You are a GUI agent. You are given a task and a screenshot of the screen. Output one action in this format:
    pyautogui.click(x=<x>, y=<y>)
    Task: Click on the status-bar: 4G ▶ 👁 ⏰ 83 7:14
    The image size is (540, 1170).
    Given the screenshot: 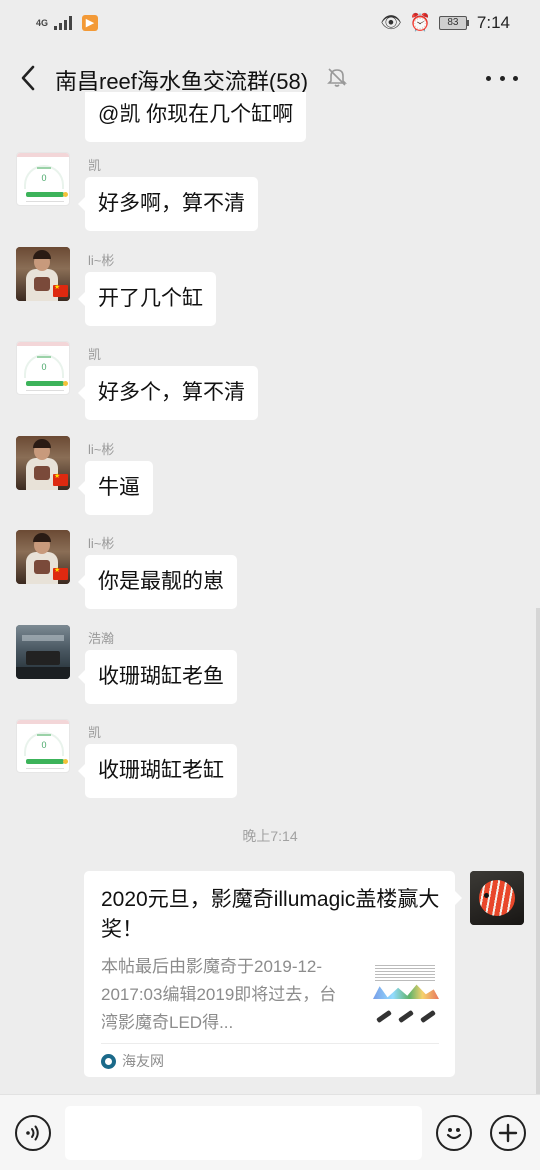 What is the action you would take?
    pyautogui.click(x=270, y=23)
    